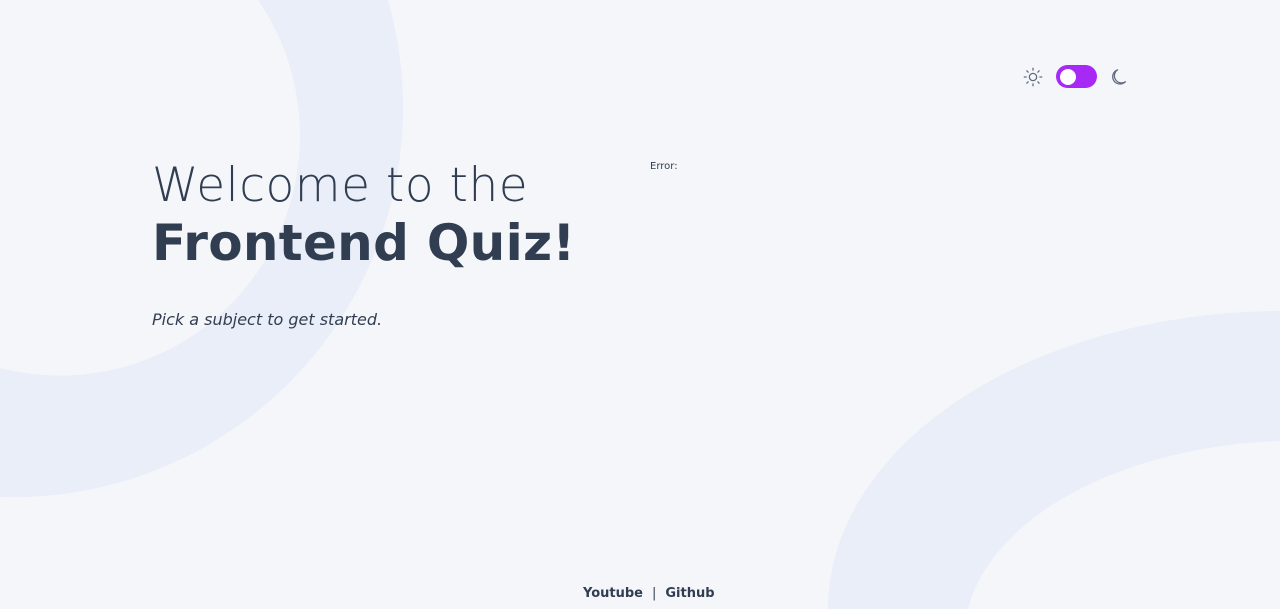 This screenshot has height=609, width=1280. Describe the element at coordinates (340, 185) in the screenshot. I see `welcome-title-light: Welcome to the` at that location.